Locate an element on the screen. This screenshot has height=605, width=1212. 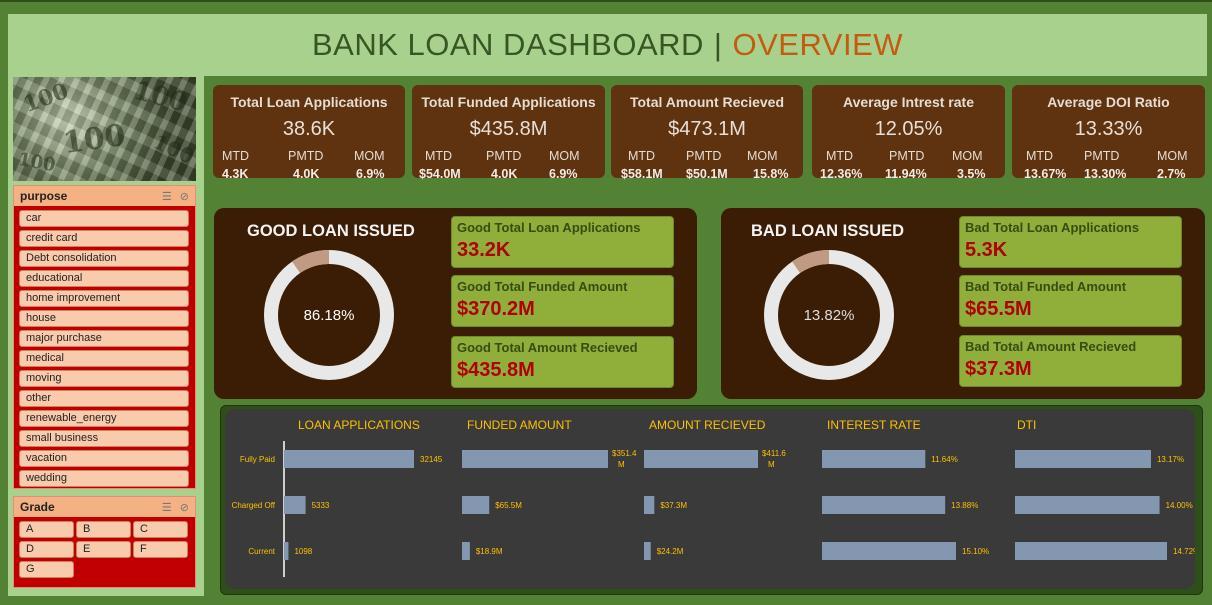
good-loan-card: Good Total Funded Amount $370.2M is located at coordinates (562, 301).